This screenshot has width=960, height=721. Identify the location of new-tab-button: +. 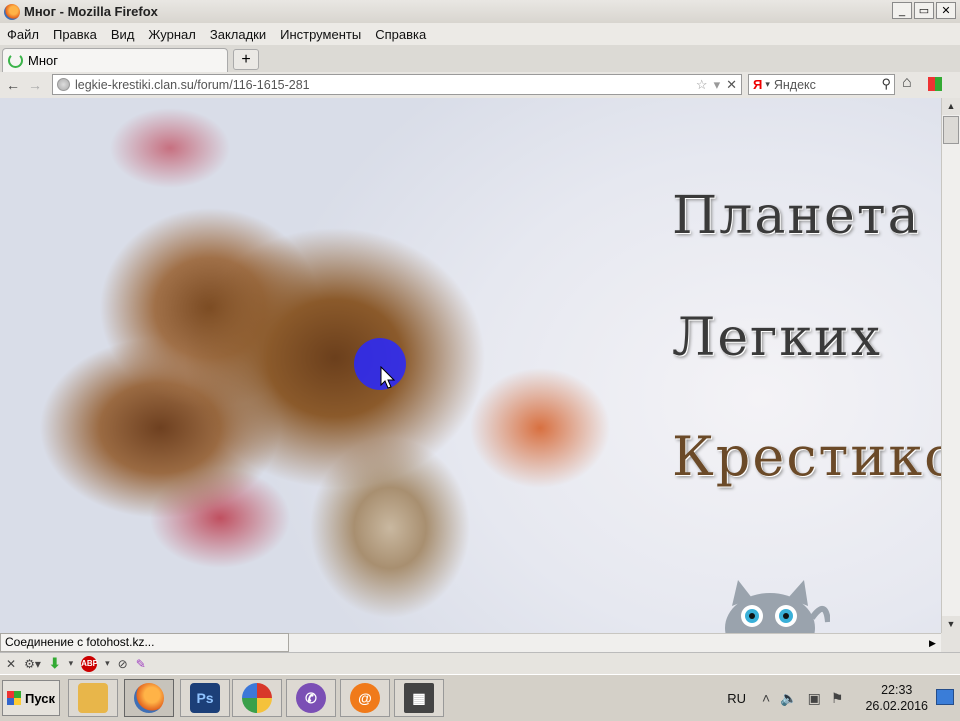
(246, 59).